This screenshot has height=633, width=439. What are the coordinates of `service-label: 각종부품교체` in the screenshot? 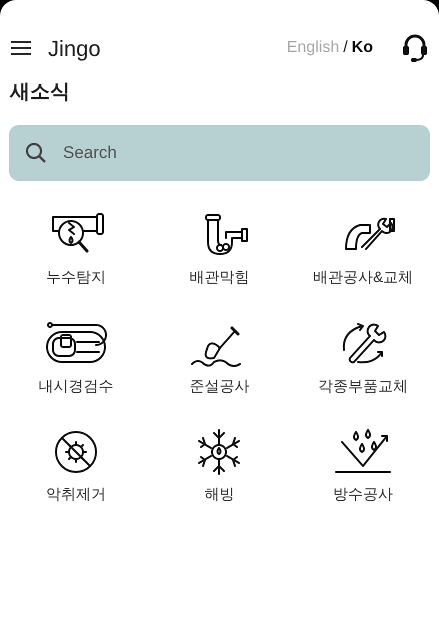 It's located at (363, 387).